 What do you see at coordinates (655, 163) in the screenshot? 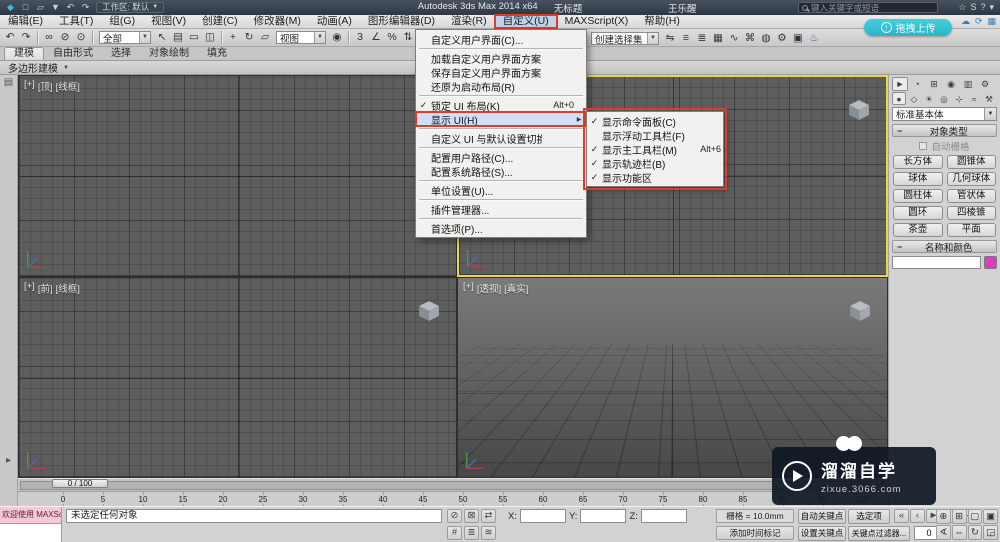
I see `show-ui-submenu-item: ✓ 显示轨迹栏(B)` at bounding box center [655, 163].